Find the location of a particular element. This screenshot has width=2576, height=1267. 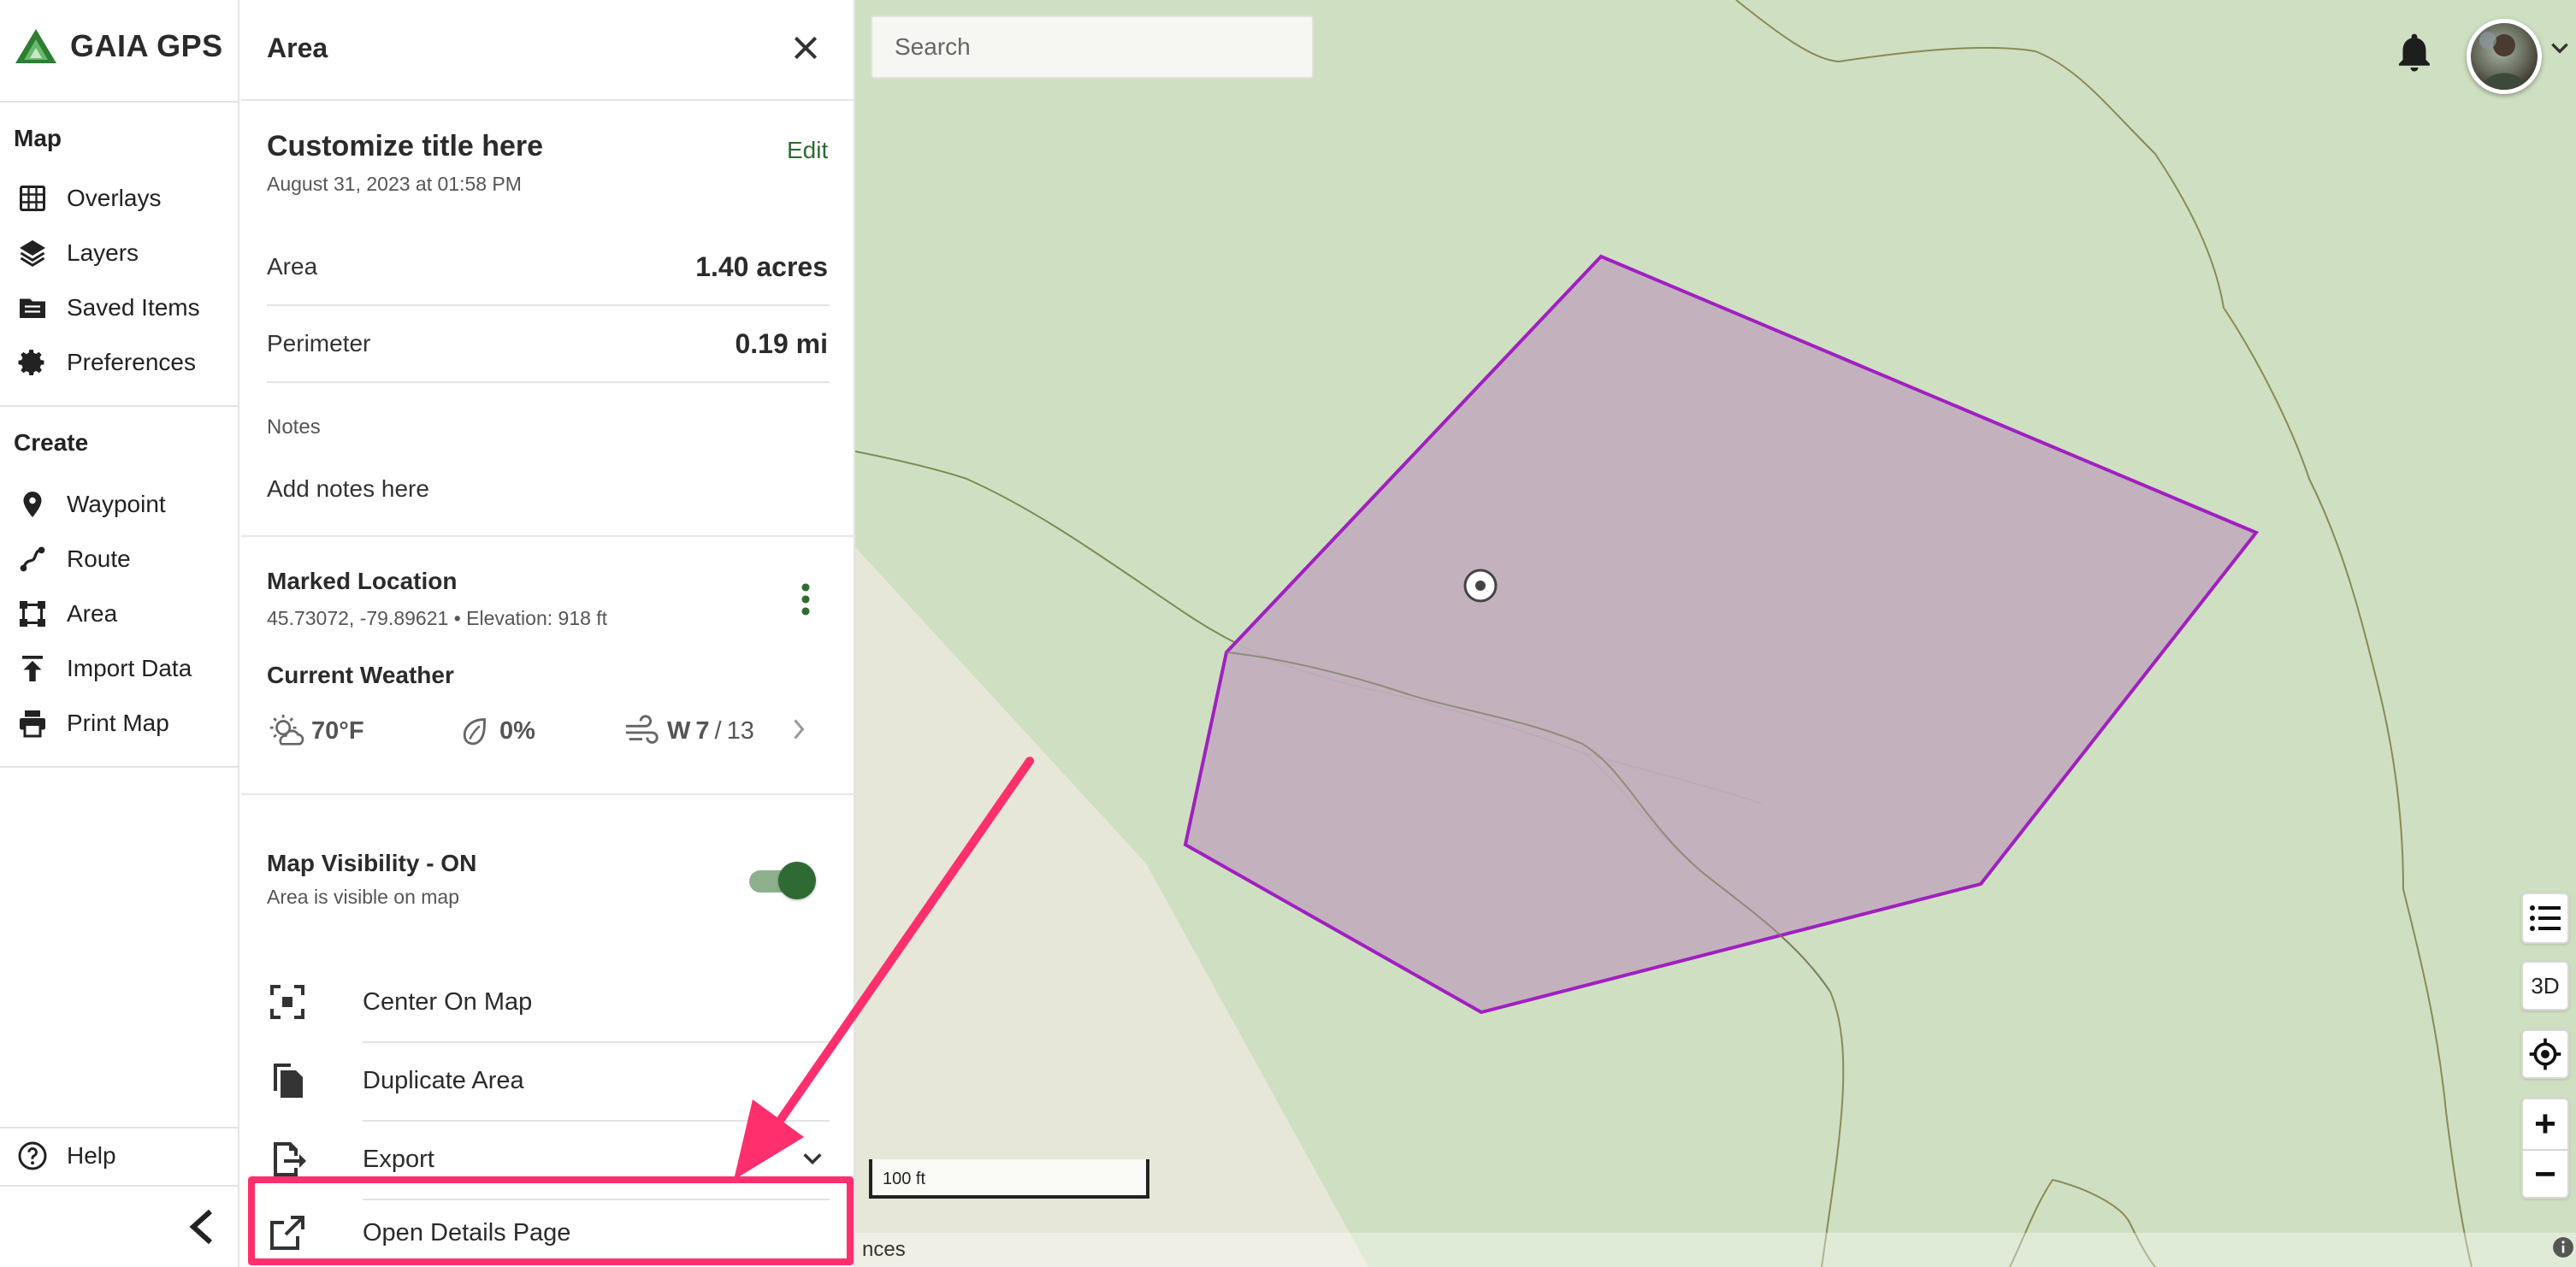

chevron-down-icon is located at coordinates (812, 1158).